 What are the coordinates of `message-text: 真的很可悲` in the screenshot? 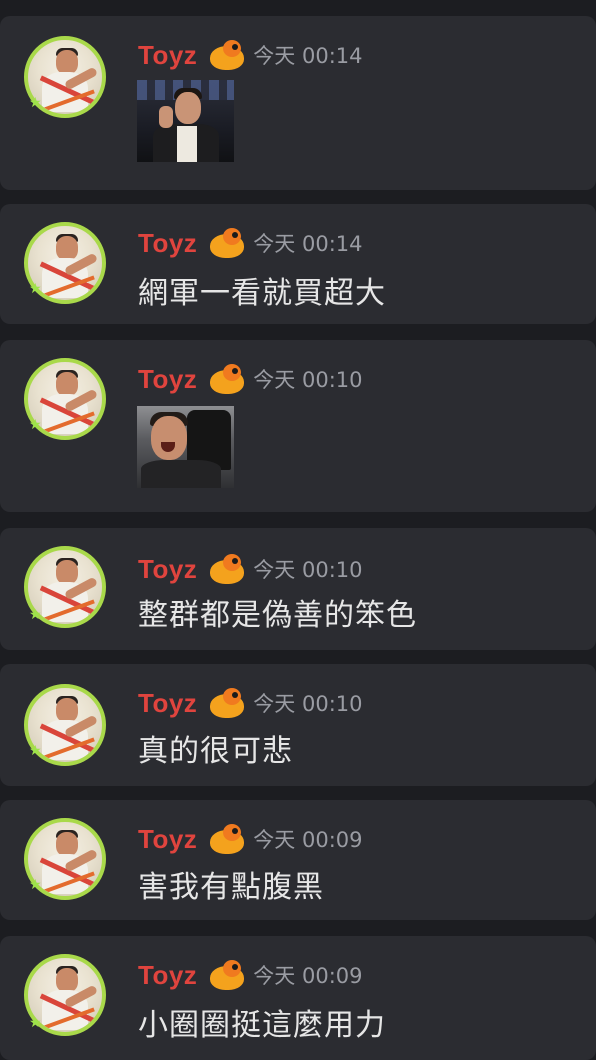 It's located at (215, 751).